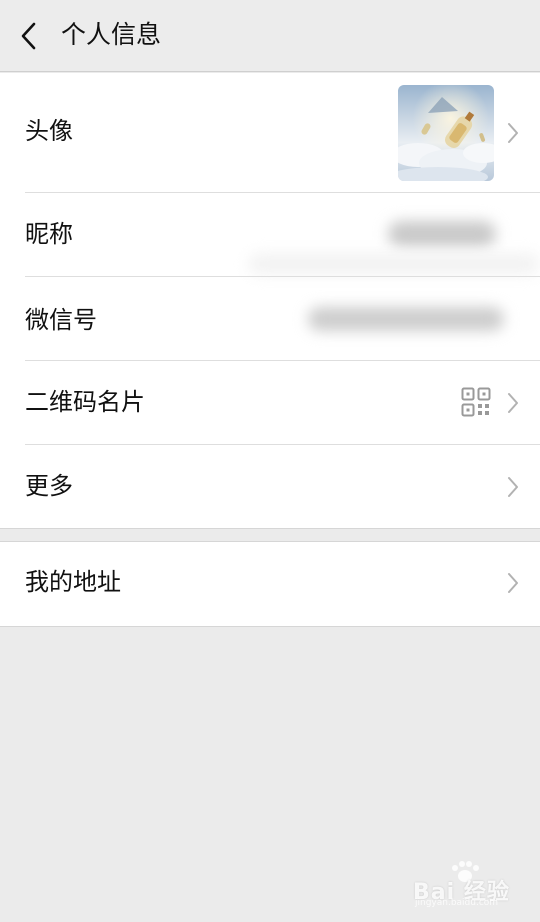  What do you see at coordinates (442, 234) in the screenshot?
I see `nickname-value-redacted` at bounding box center [442, 234].